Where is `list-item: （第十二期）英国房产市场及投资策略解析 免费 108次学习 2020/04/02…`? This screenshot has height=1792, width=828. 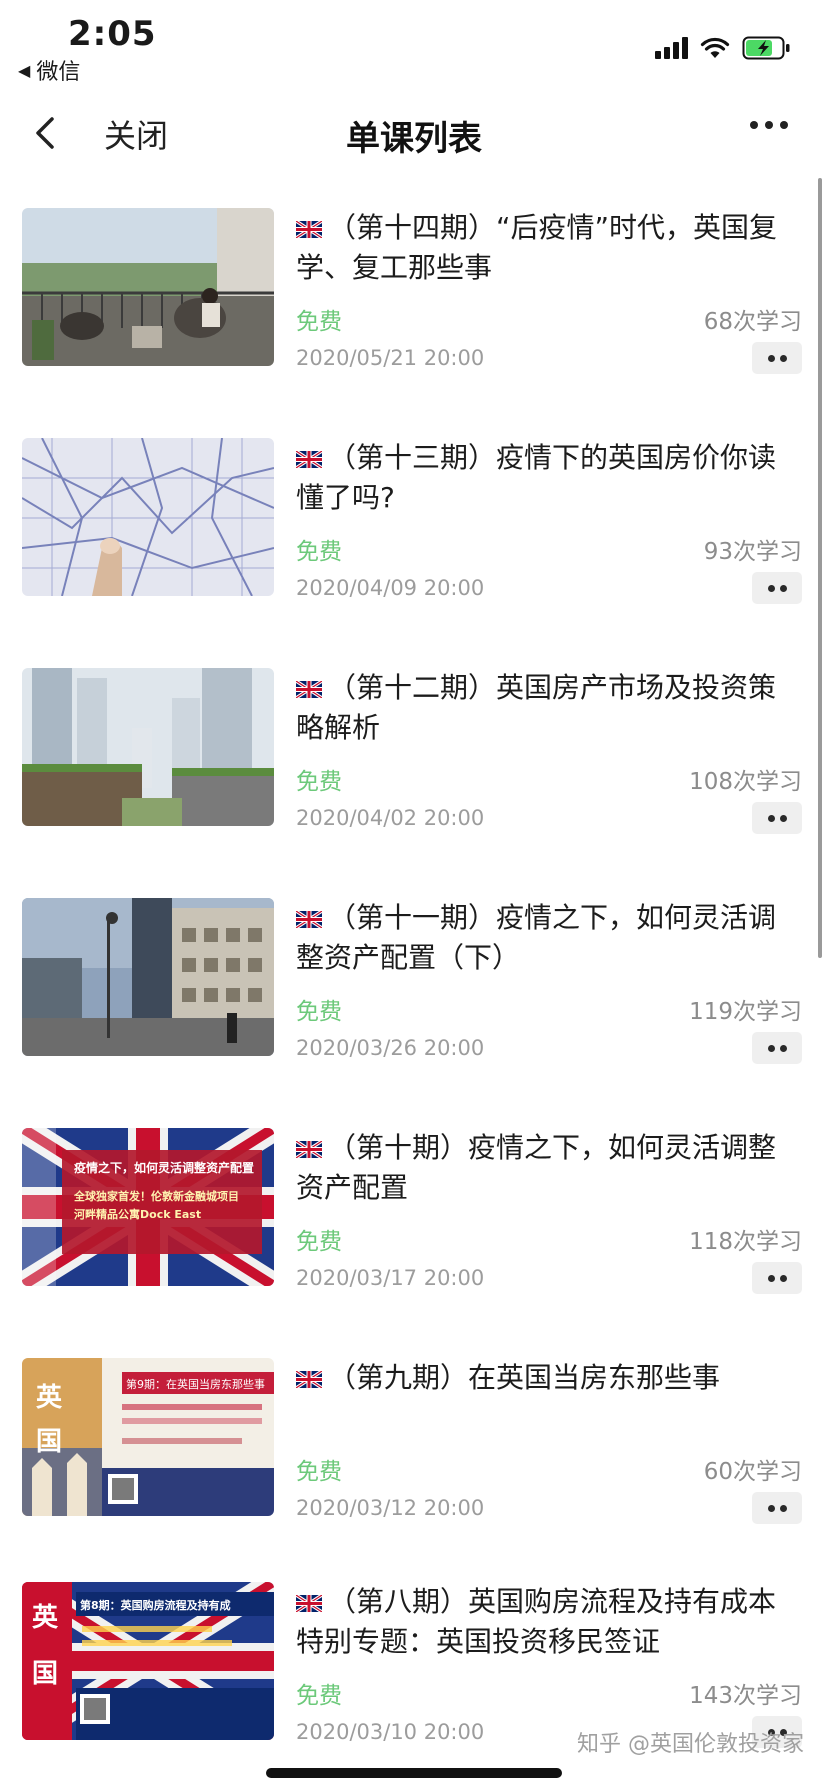 list-item: （第十二期）英国房产市场及投资策略解析 免费 108次学习 2020/04/02… is located at coordinates (414, 768).